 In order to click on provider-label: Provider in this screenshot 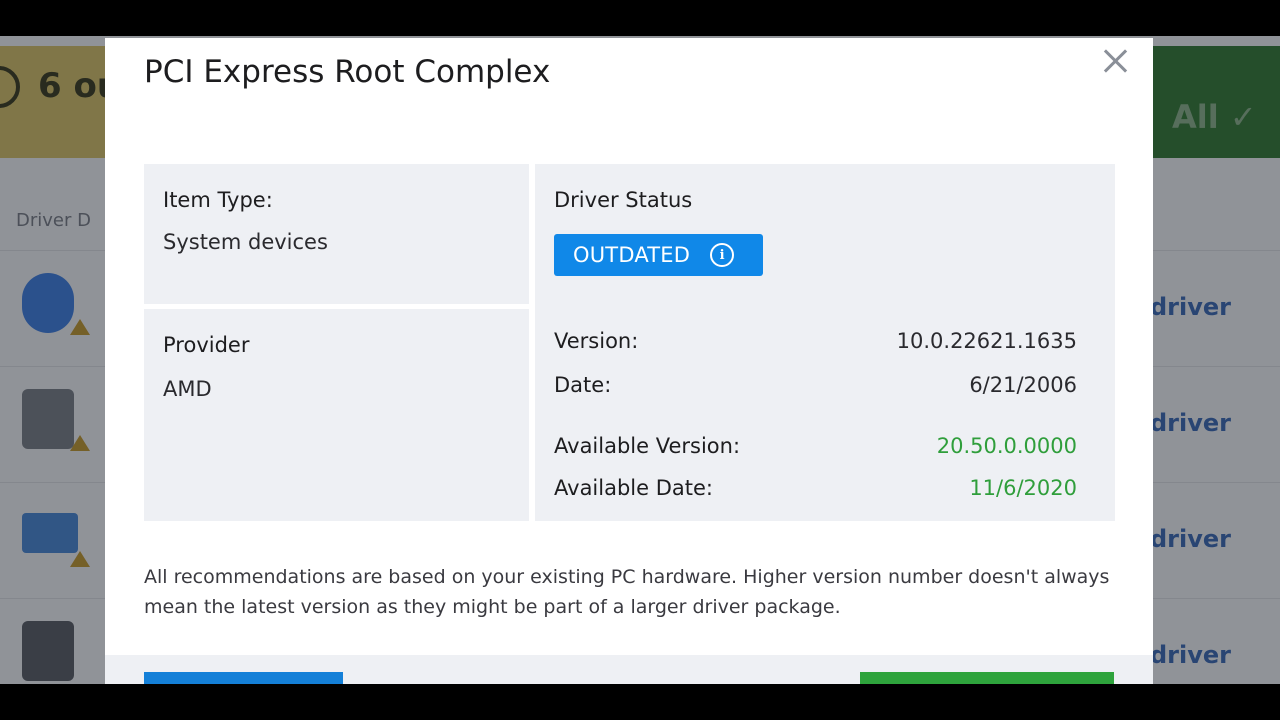, I will do `click(206, 345)`.